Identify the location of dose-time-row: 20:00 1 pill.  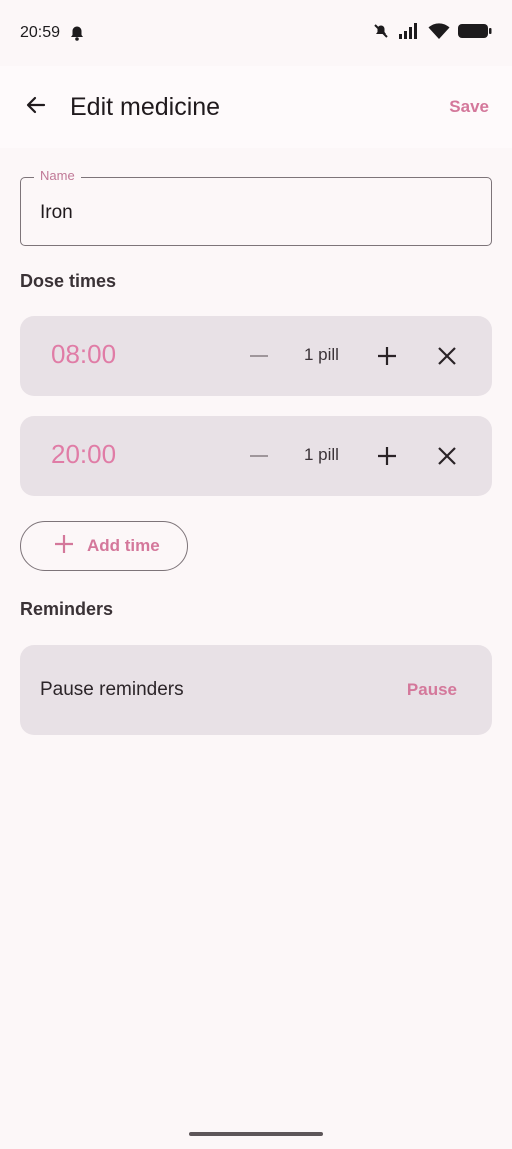
(256, 456).